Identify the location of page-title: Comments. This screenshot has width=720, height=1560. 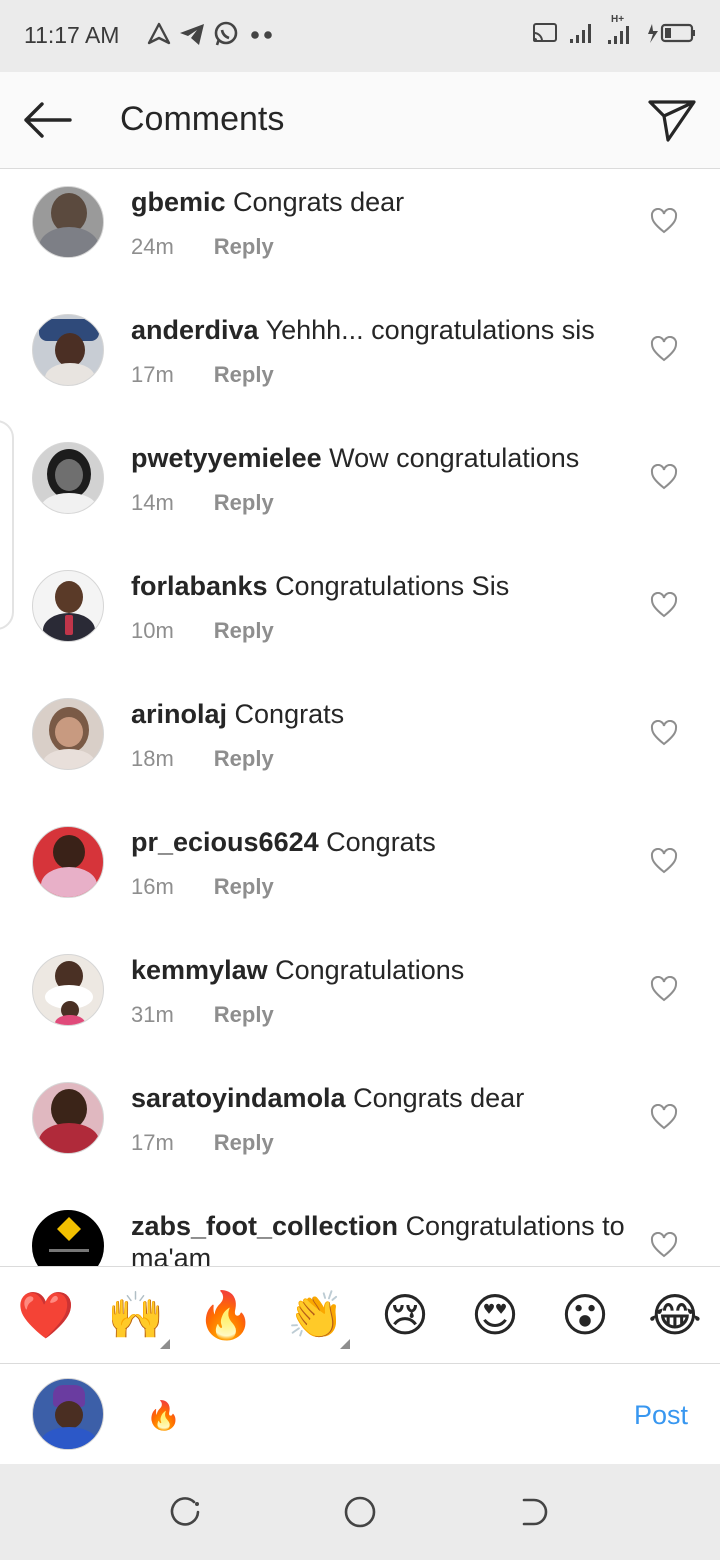
(202, 119).